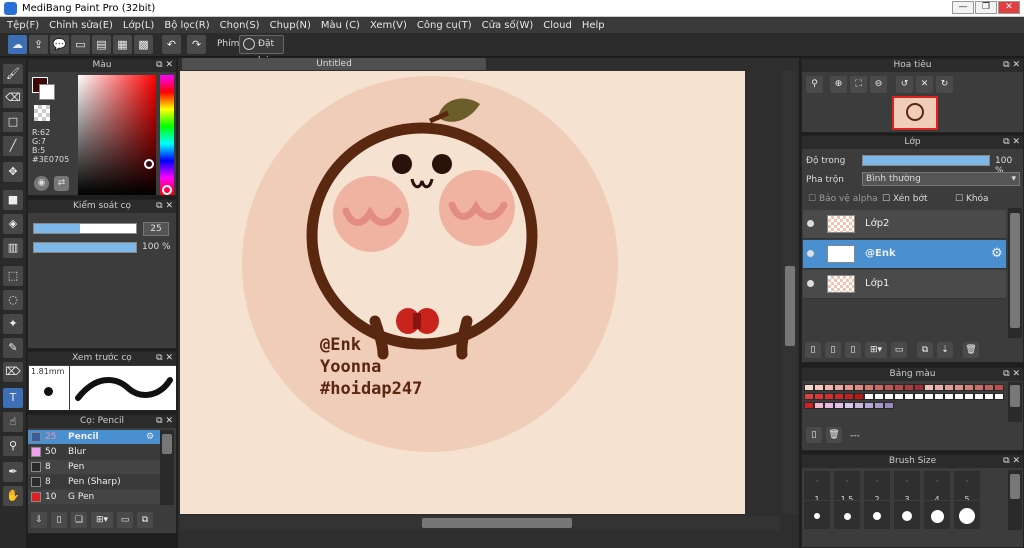 This screenshot has width=1024, height=548. Describe the element at coordinates (843, 199) in the screenshot. I see `protect-alpha-option: ☐ Bảo vệ alpha` at that location.